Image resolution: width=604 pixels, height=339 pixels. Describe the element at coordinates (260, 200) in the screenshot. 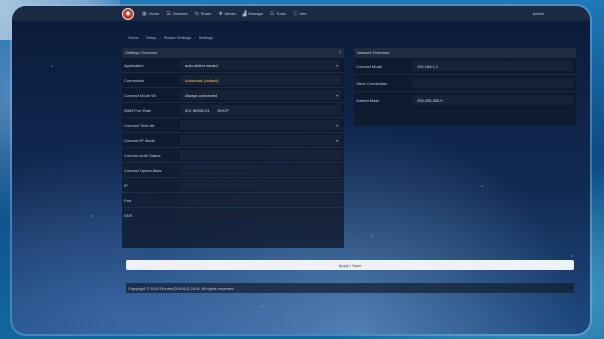

I see `port-field` at that location.